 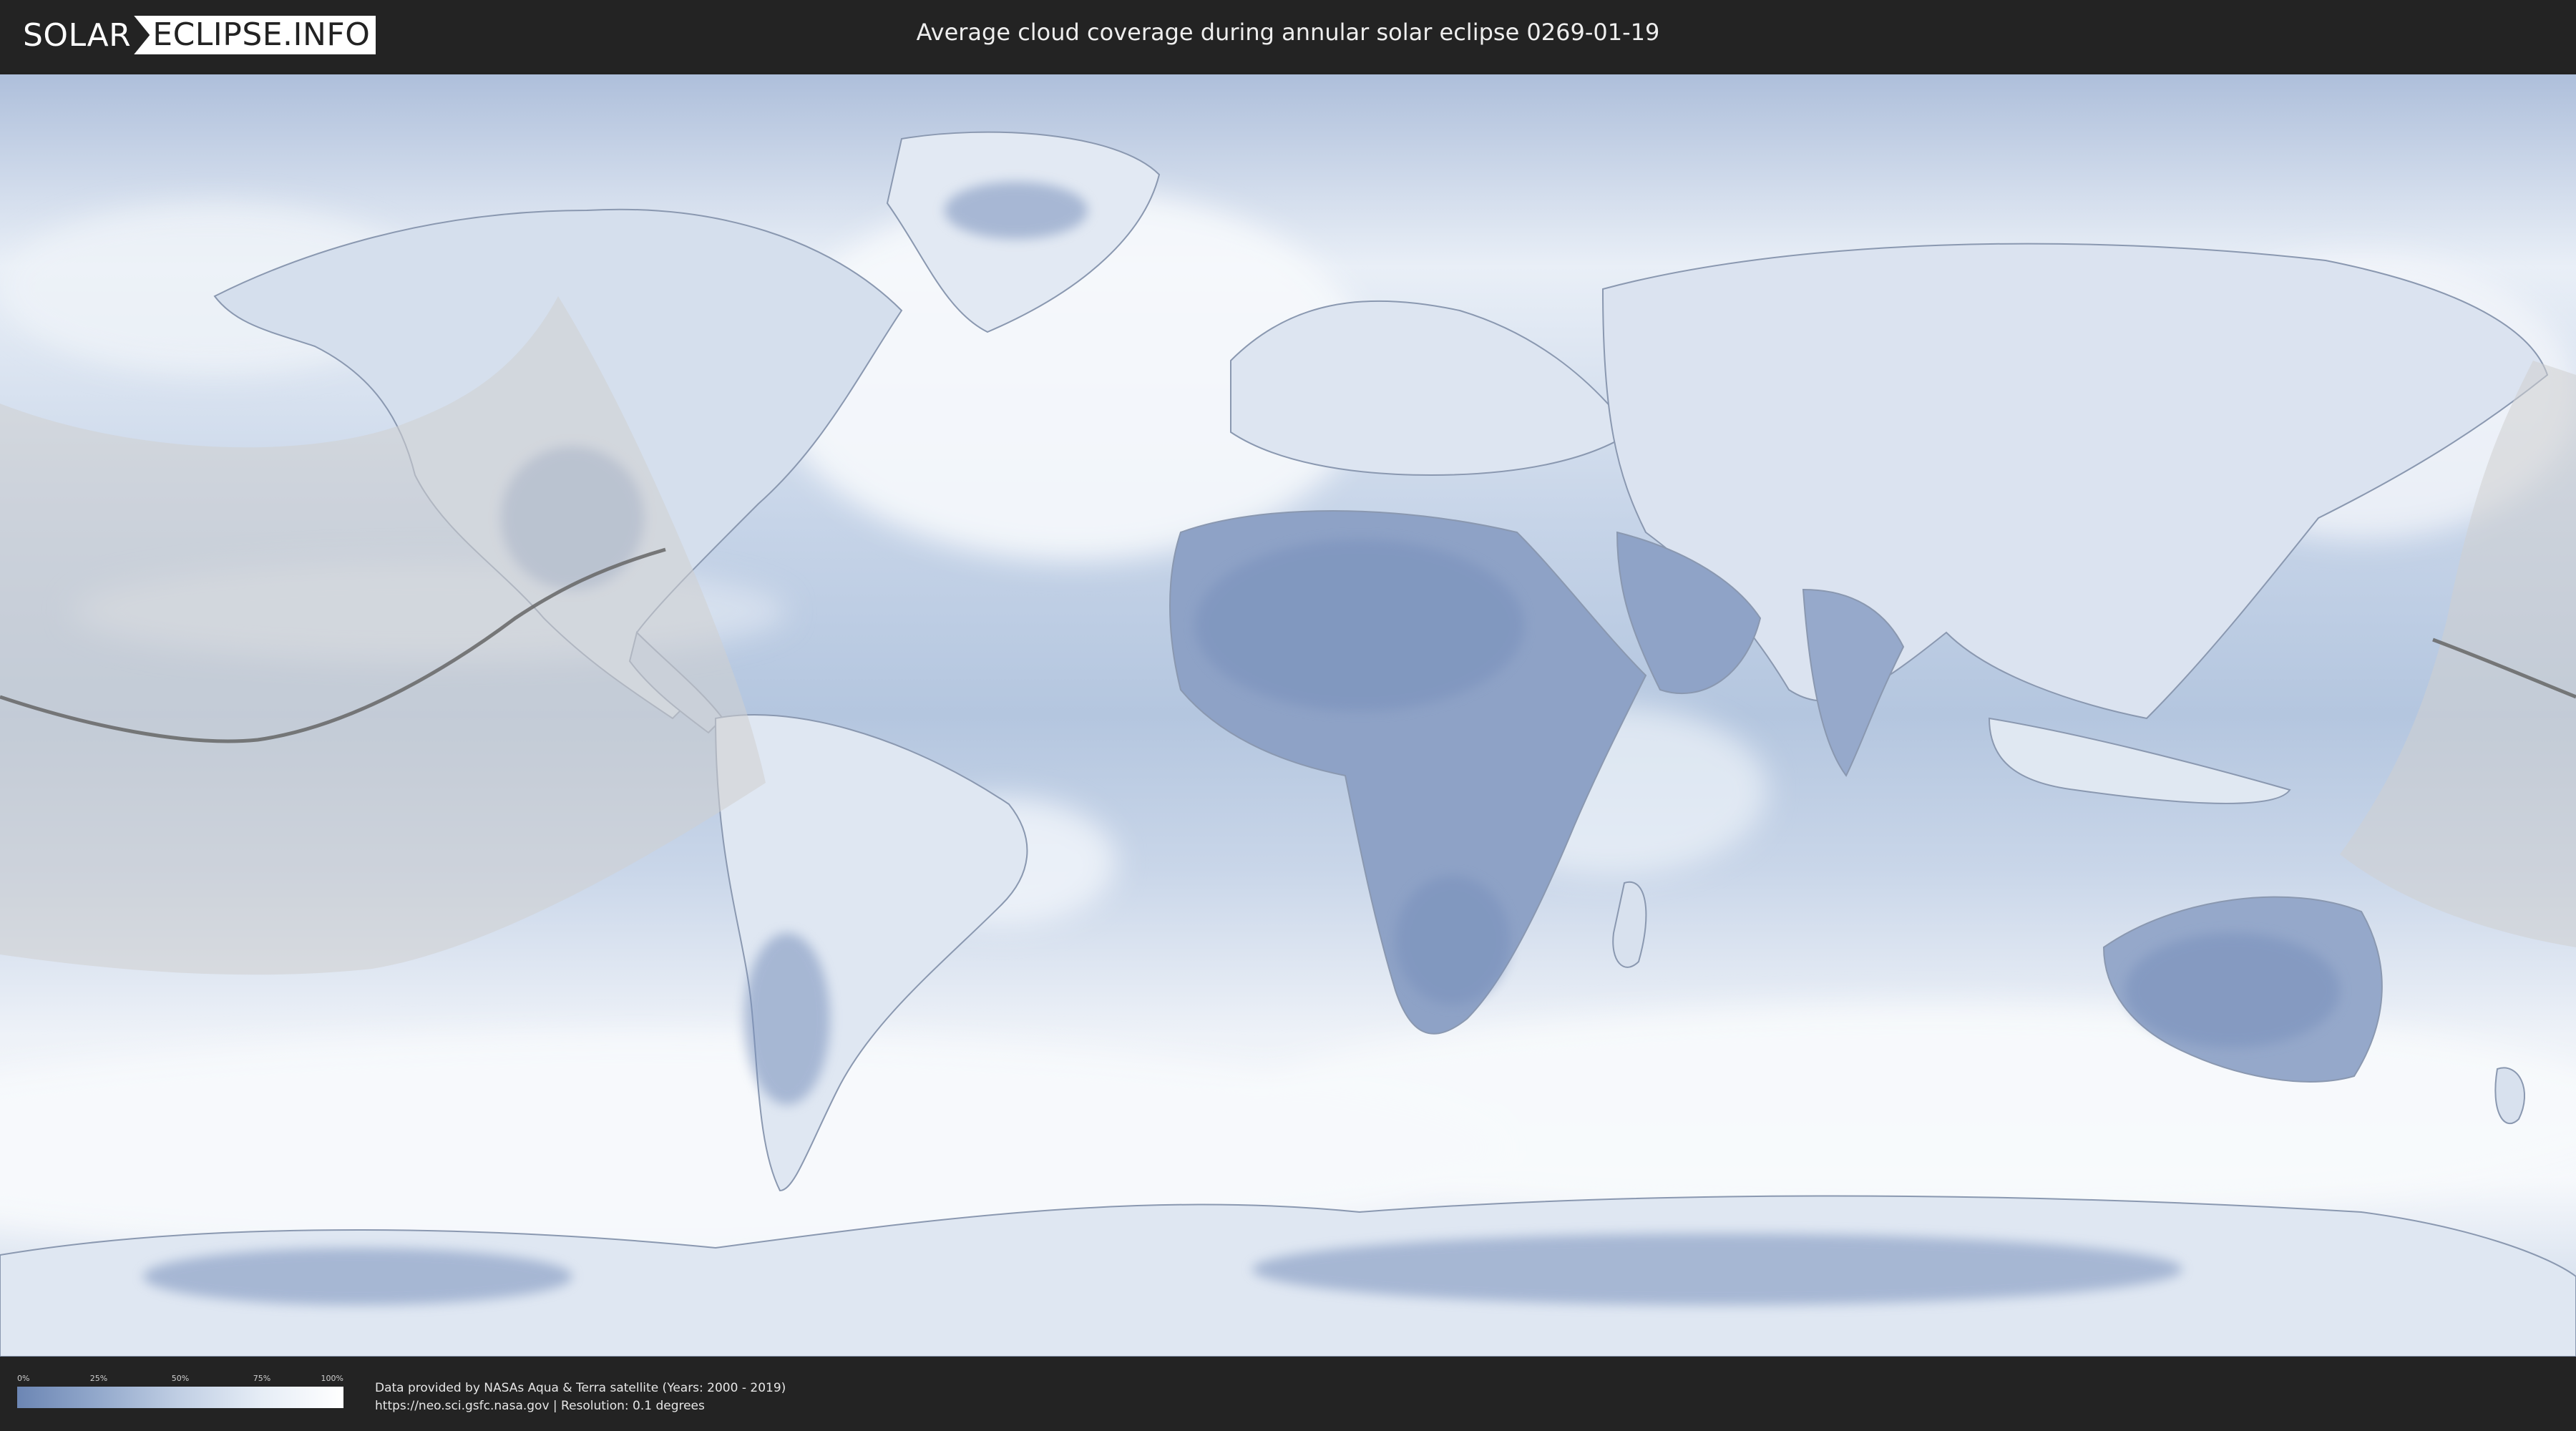 I want to click on legend-tick-25: 25%, so click(x=98, y=1378).